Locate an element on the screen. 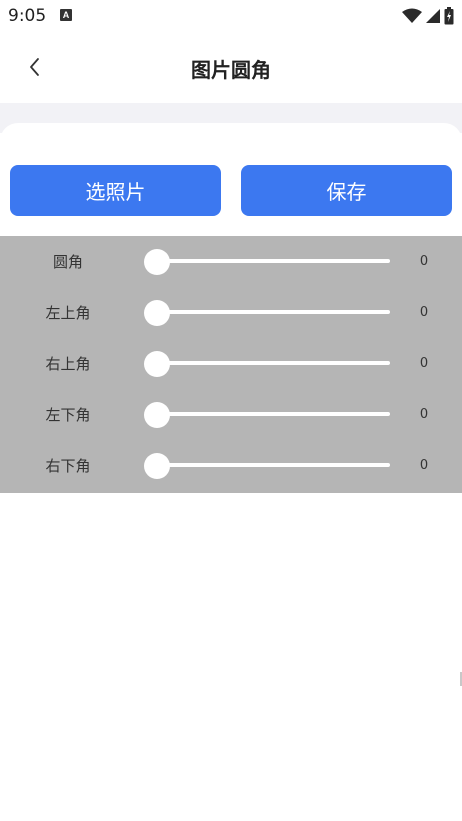 This screenshot has height=821, width=462. page-title: 图片圆角 is located at coordinates (231, 70).